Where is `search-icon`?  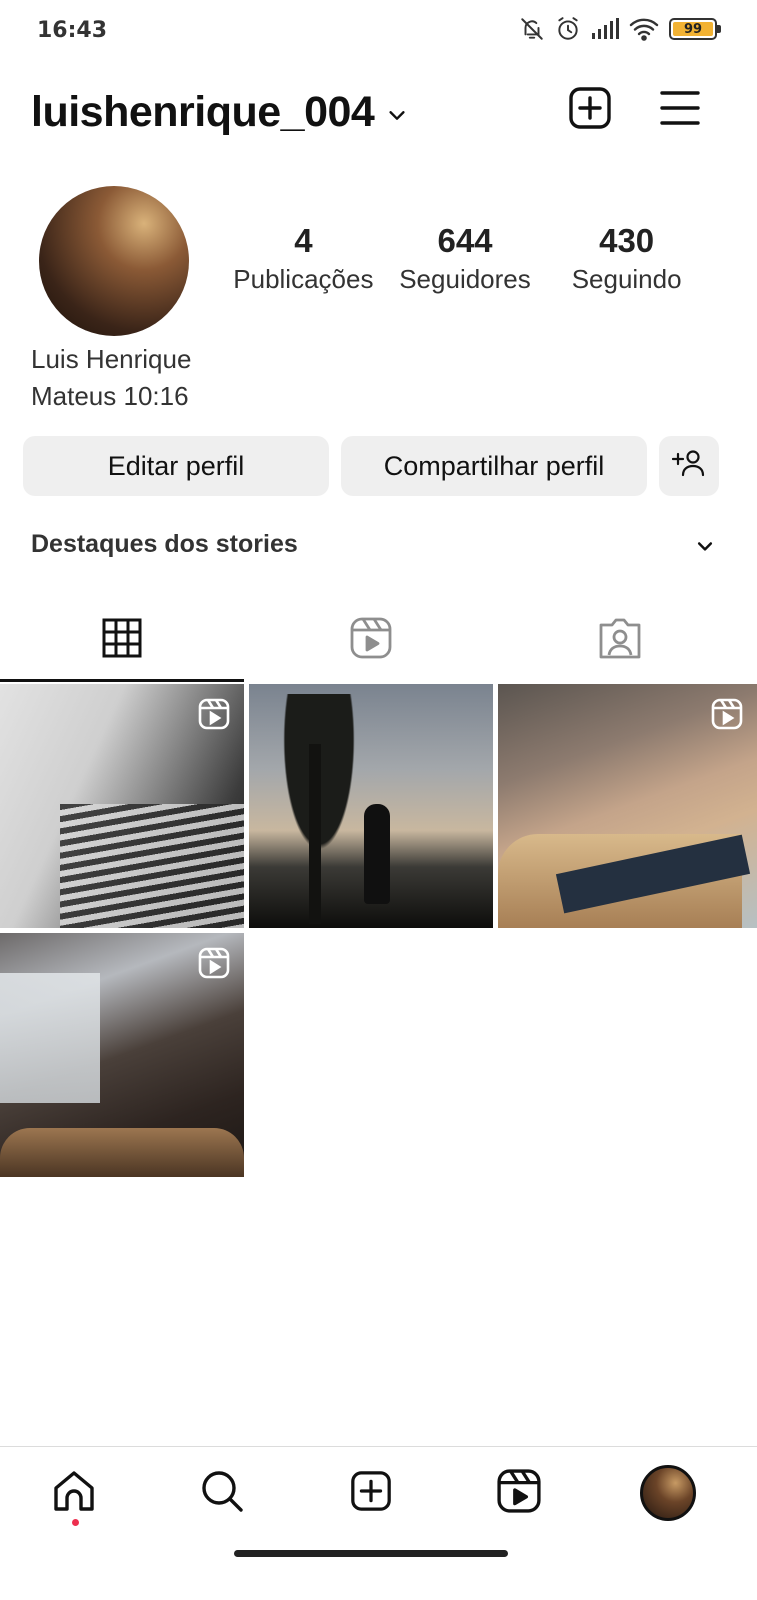
search-icon is located at coordinates (222, 1493).